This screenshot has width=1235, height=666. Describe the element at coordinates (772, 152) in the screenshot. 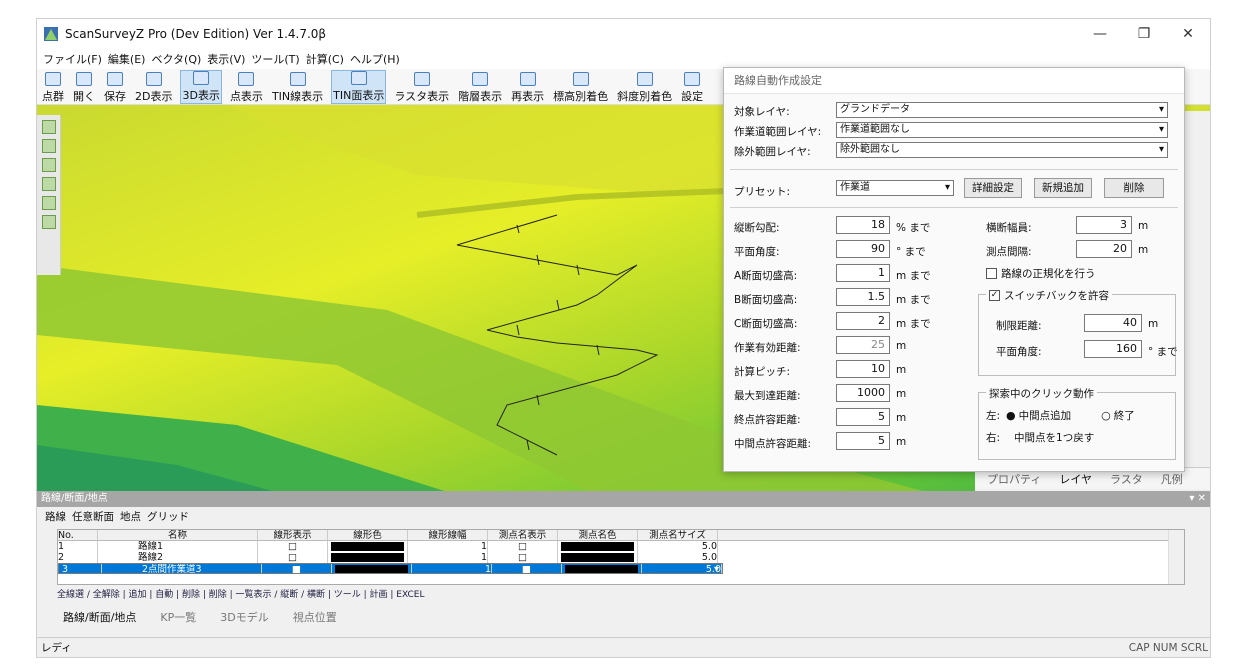

I see `exclude-label: 除外範囲レイヤ:` at that location.